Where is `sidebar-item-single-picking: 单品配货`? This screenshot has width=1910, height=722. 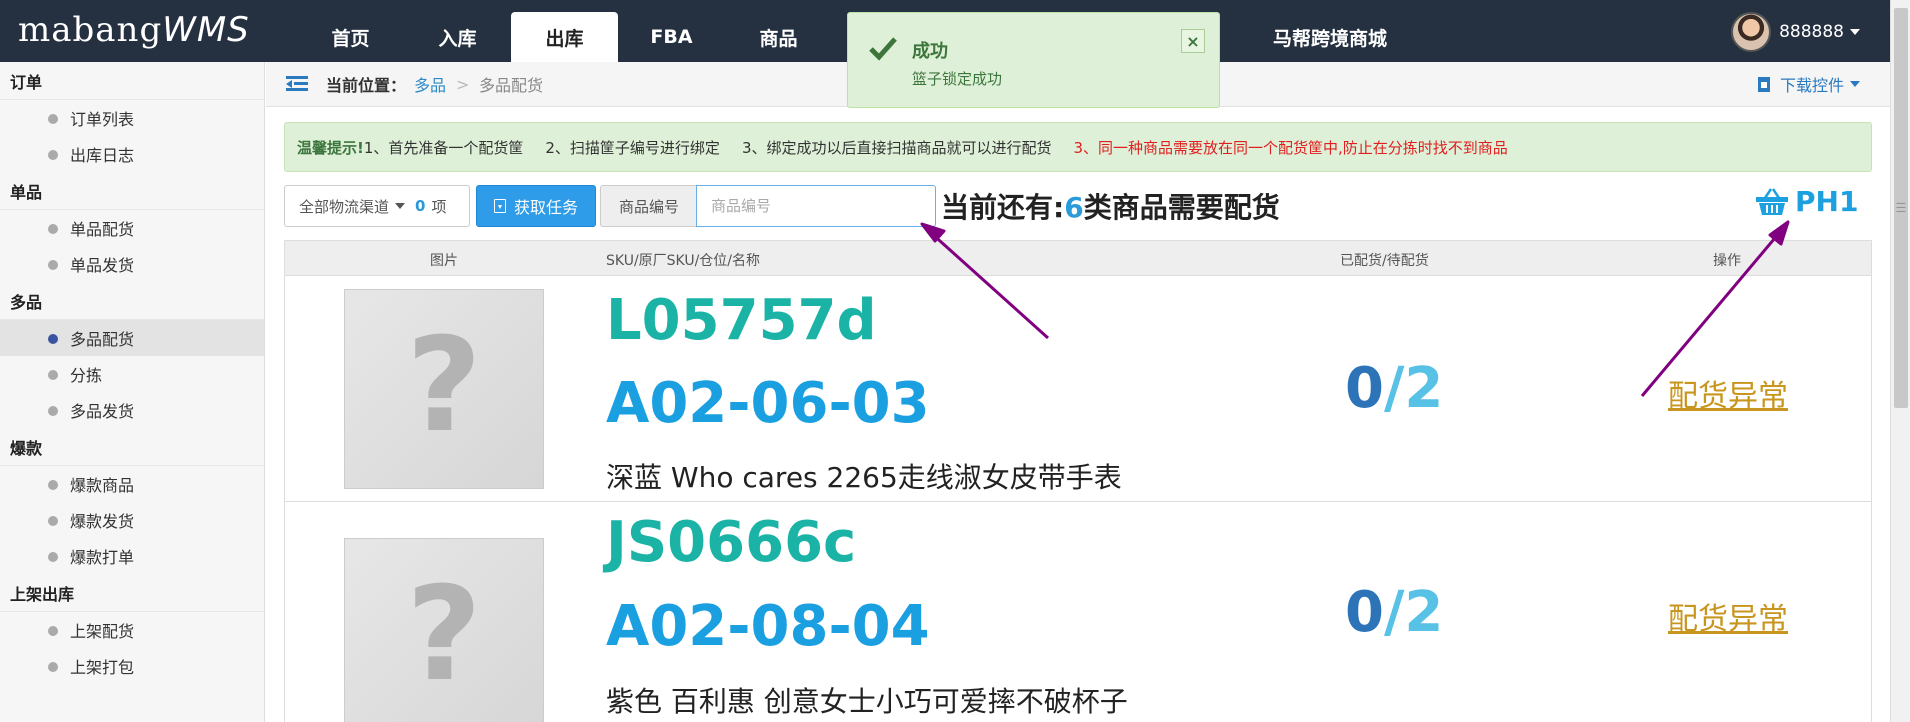
sidebar-item-single-picking: 单品配货 is located at coordinates (132, 228).